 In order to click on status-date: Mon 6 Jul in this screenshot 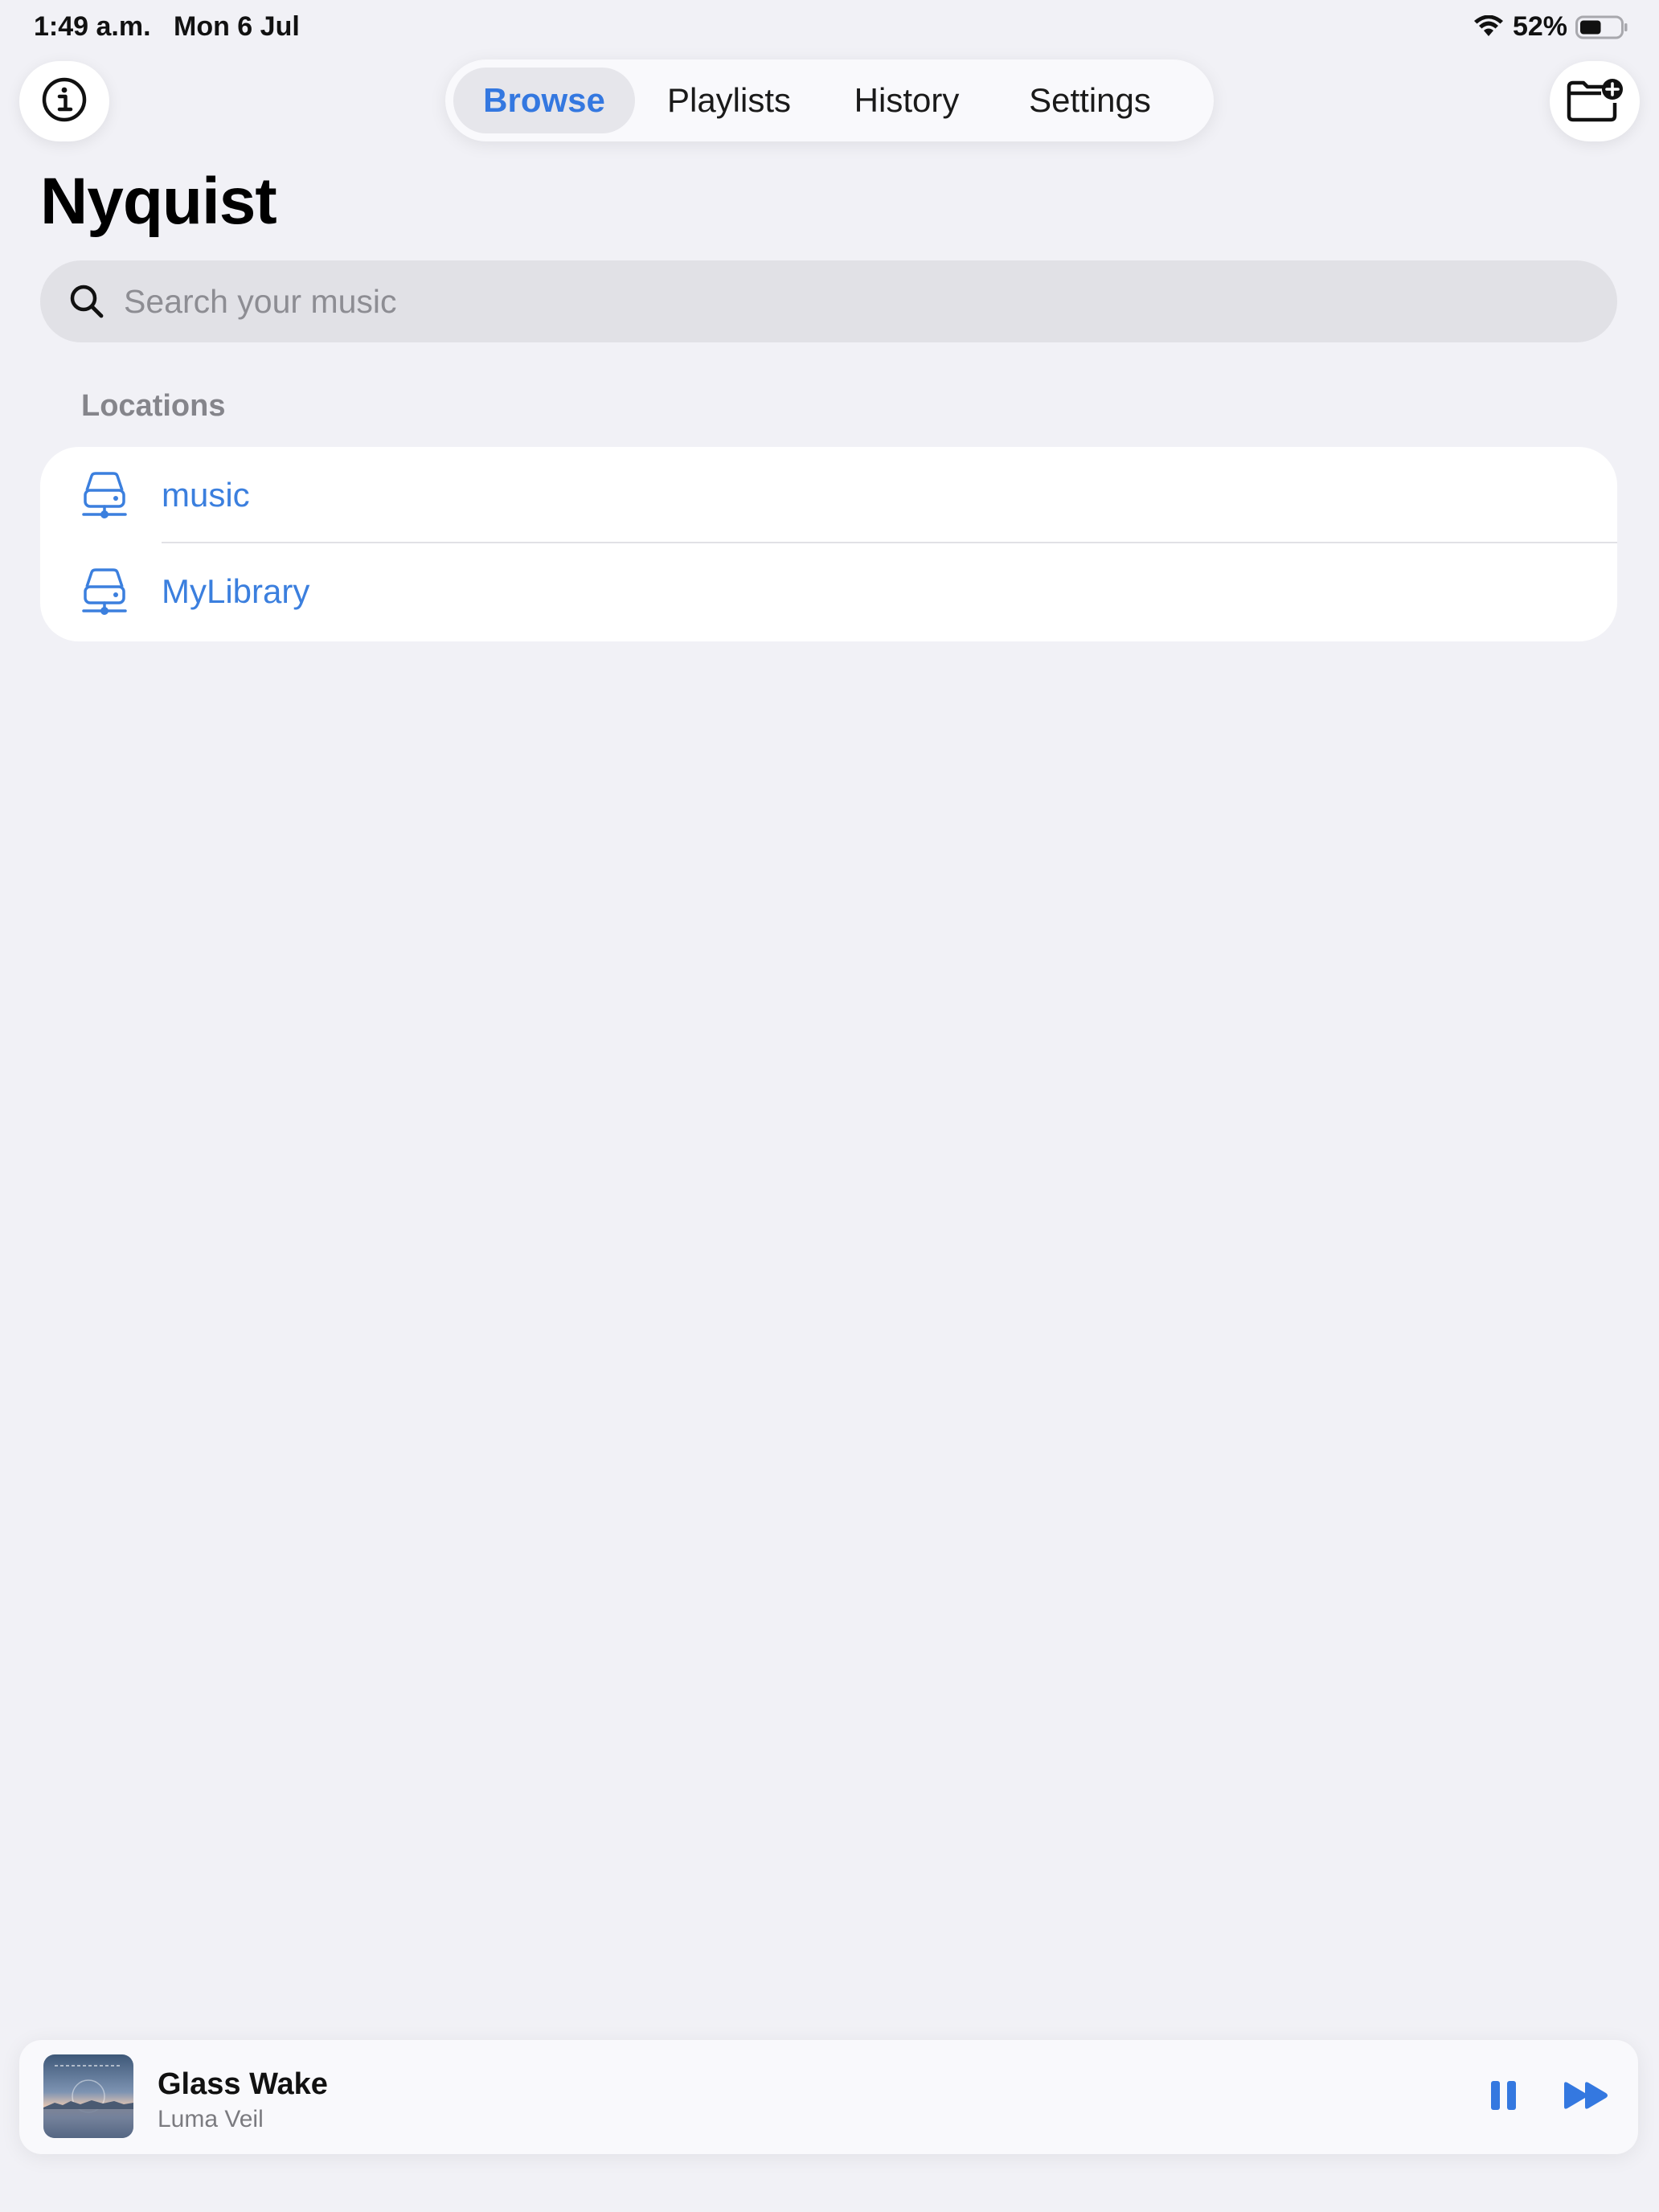, I will do `click(237, 26)`.